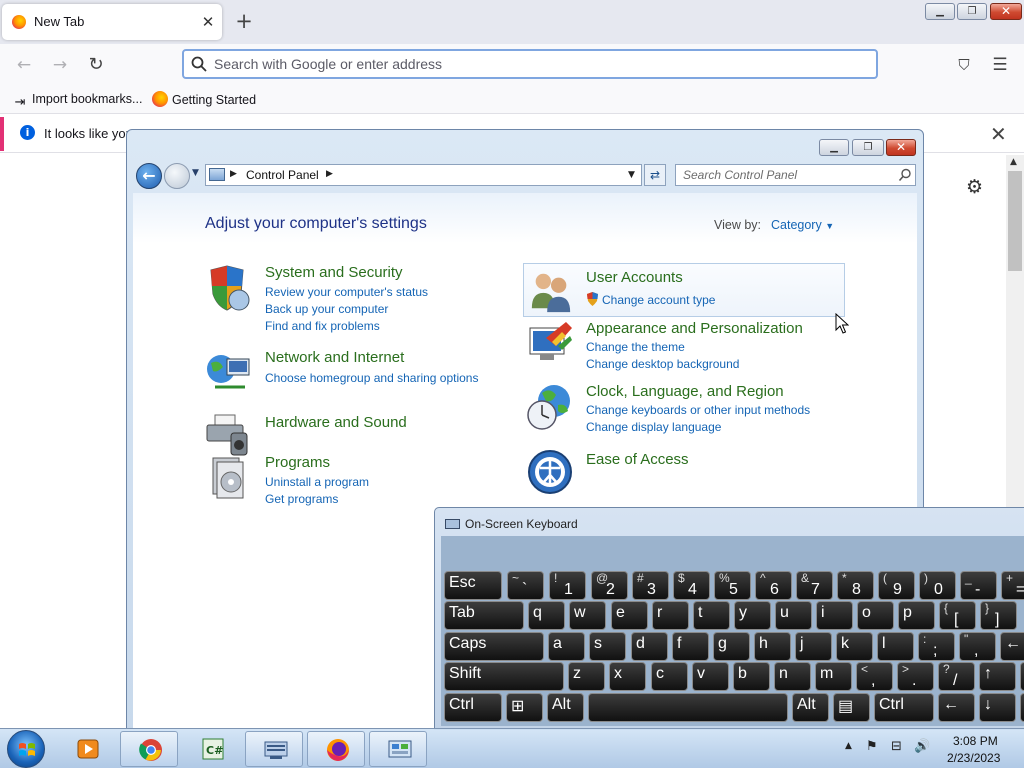 This screenshot has width=1024, height=768. Describe the element at coordinates (694, 328) in the screenshot. I see `category-title: Appearance and Personalization` at that location.